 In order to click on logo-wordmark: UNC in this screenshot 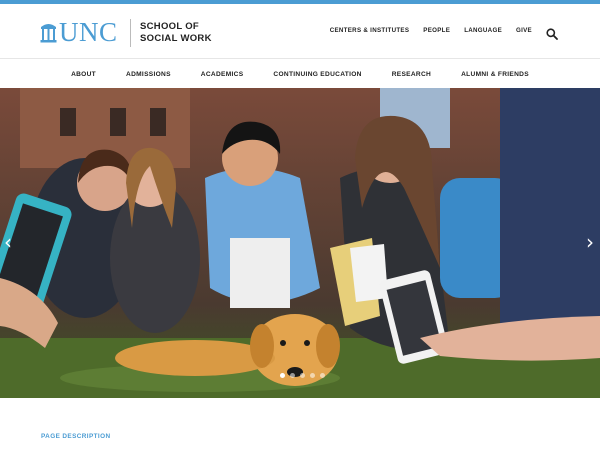, I will do `click(88, 32)`.